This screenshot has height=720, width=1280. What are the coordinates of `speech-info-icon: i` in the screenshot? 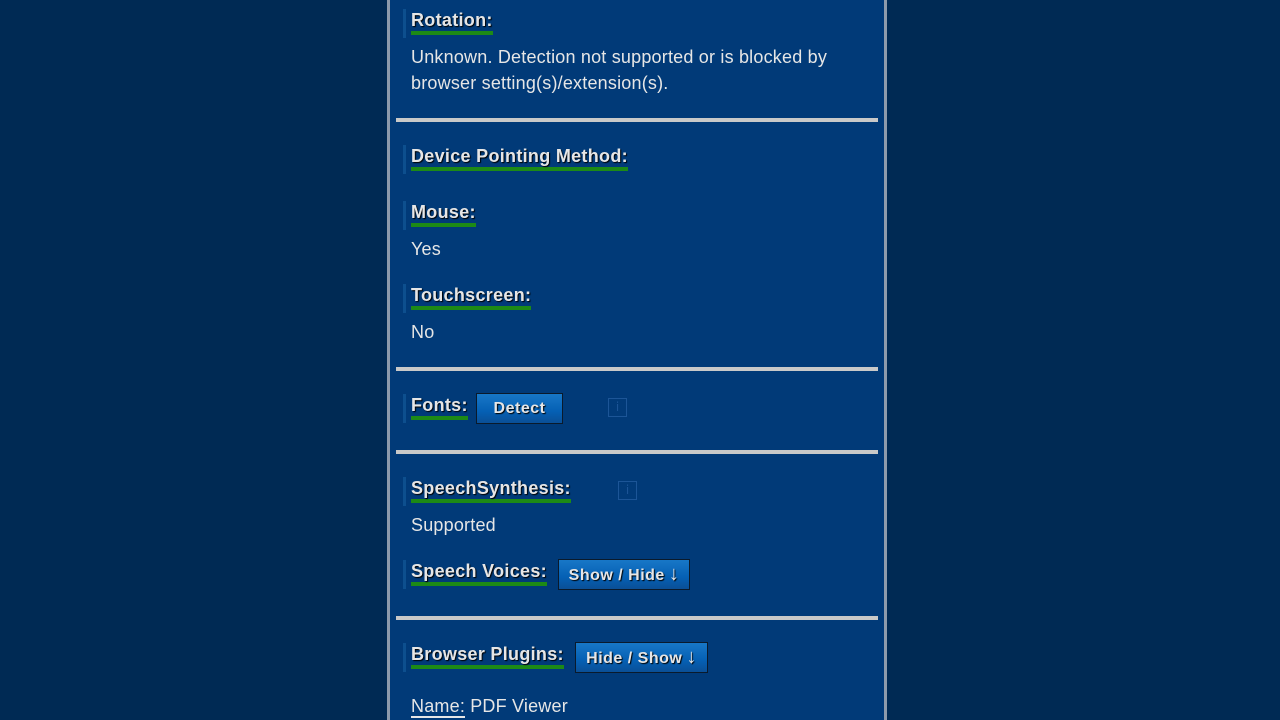 It's located at (627, 490).